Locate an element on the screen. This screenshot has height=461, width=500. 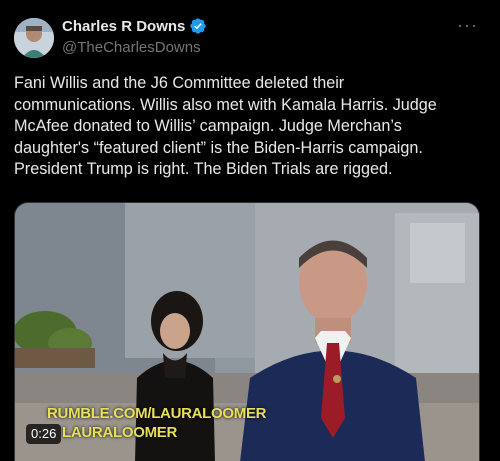
avatar is located at coordinates (34, 38).